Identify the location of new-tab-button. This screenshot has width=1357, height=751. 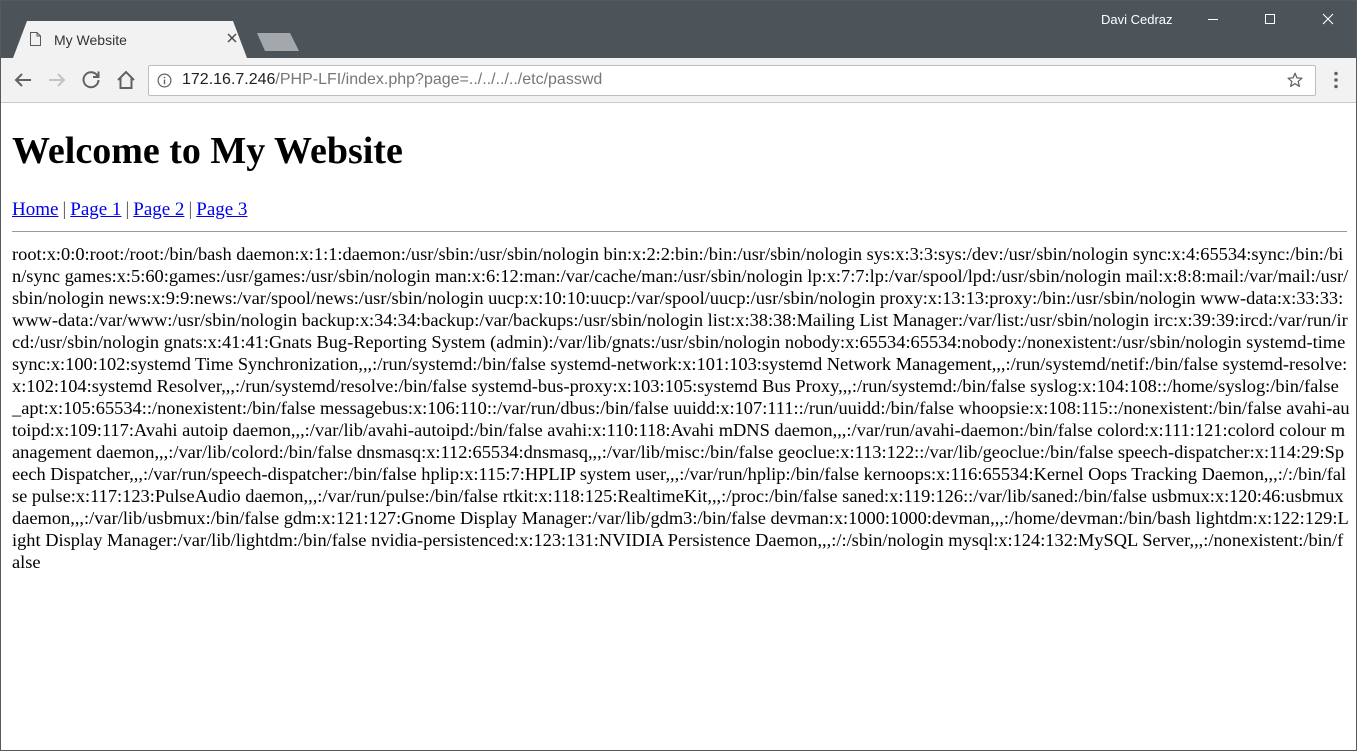
(278, 42).